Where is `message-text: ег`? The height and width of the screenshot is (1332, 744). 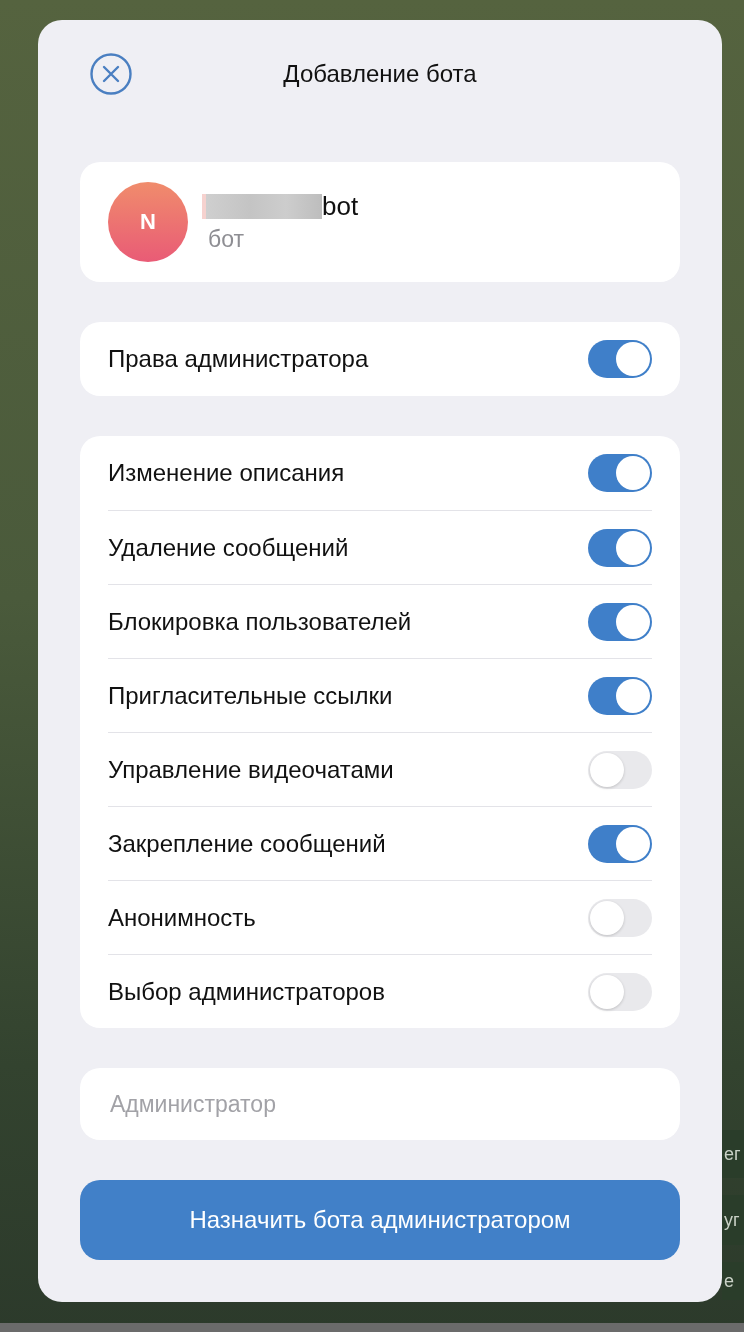 message-text: ег is located at coordinates (732, 1154).